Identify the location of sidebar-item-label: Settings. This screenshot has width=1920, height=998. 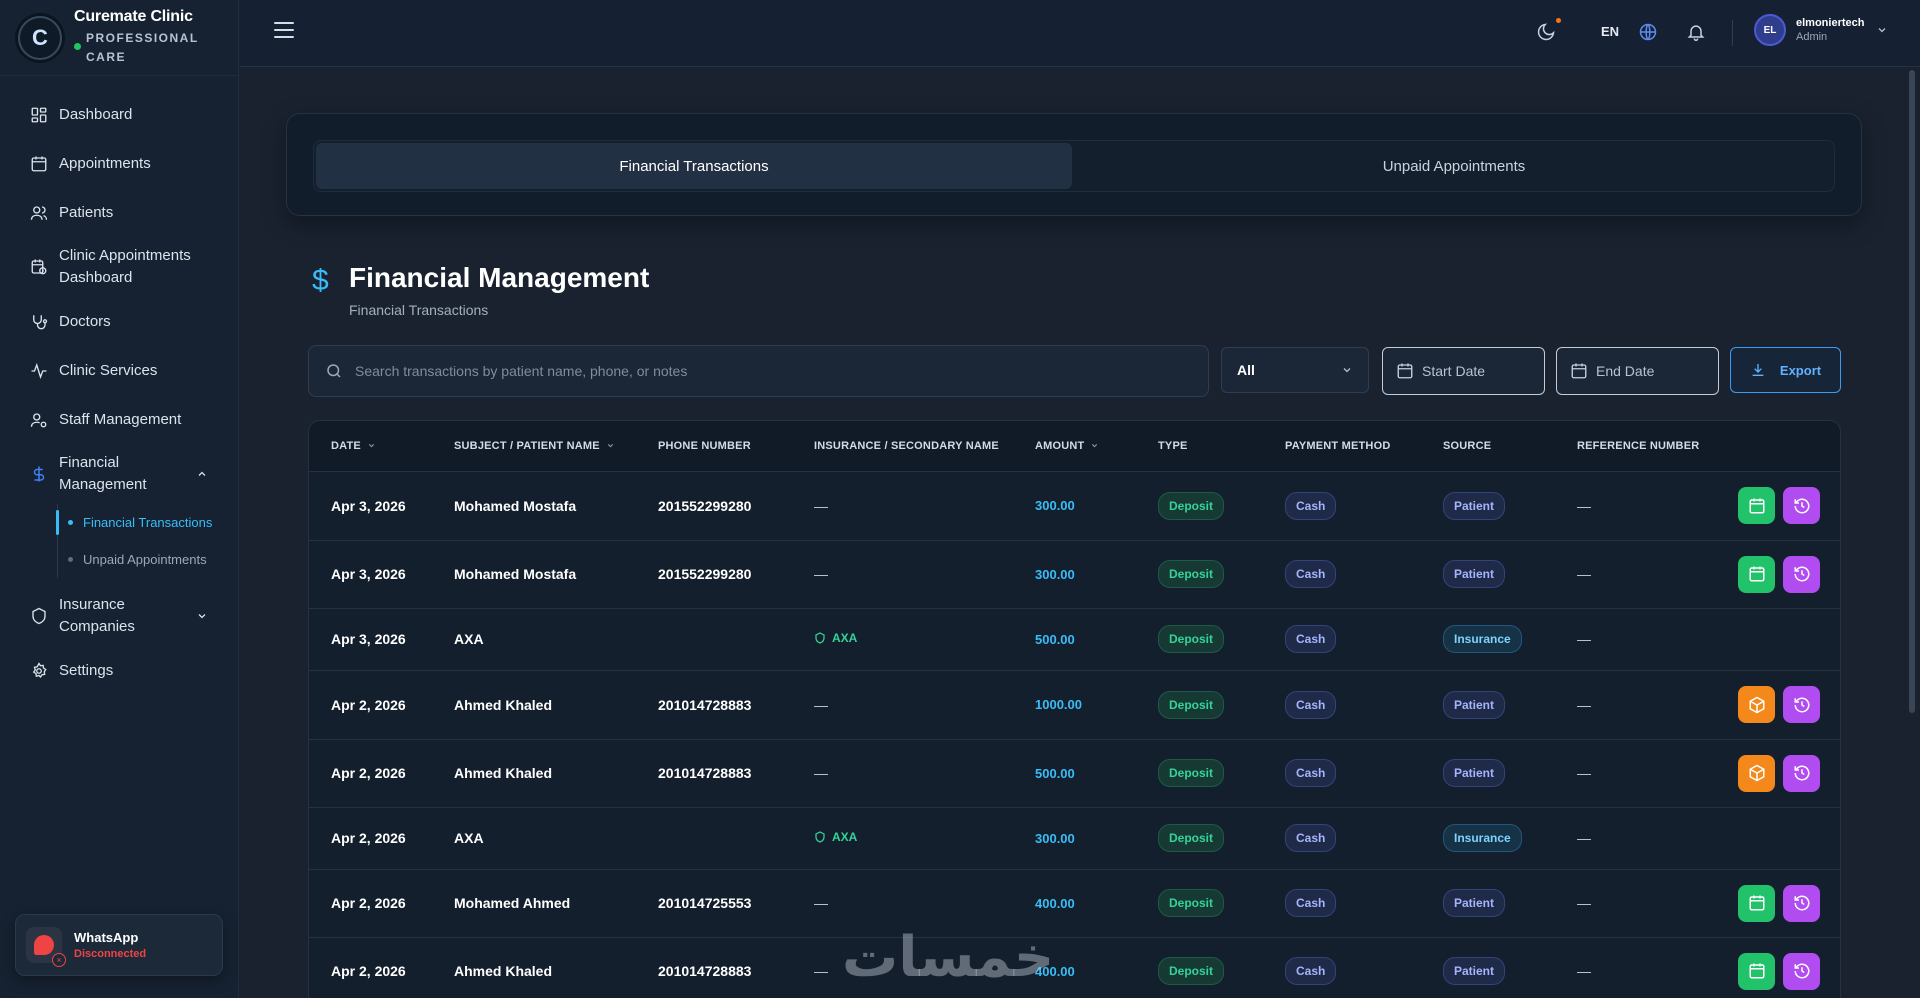
(86, 670).